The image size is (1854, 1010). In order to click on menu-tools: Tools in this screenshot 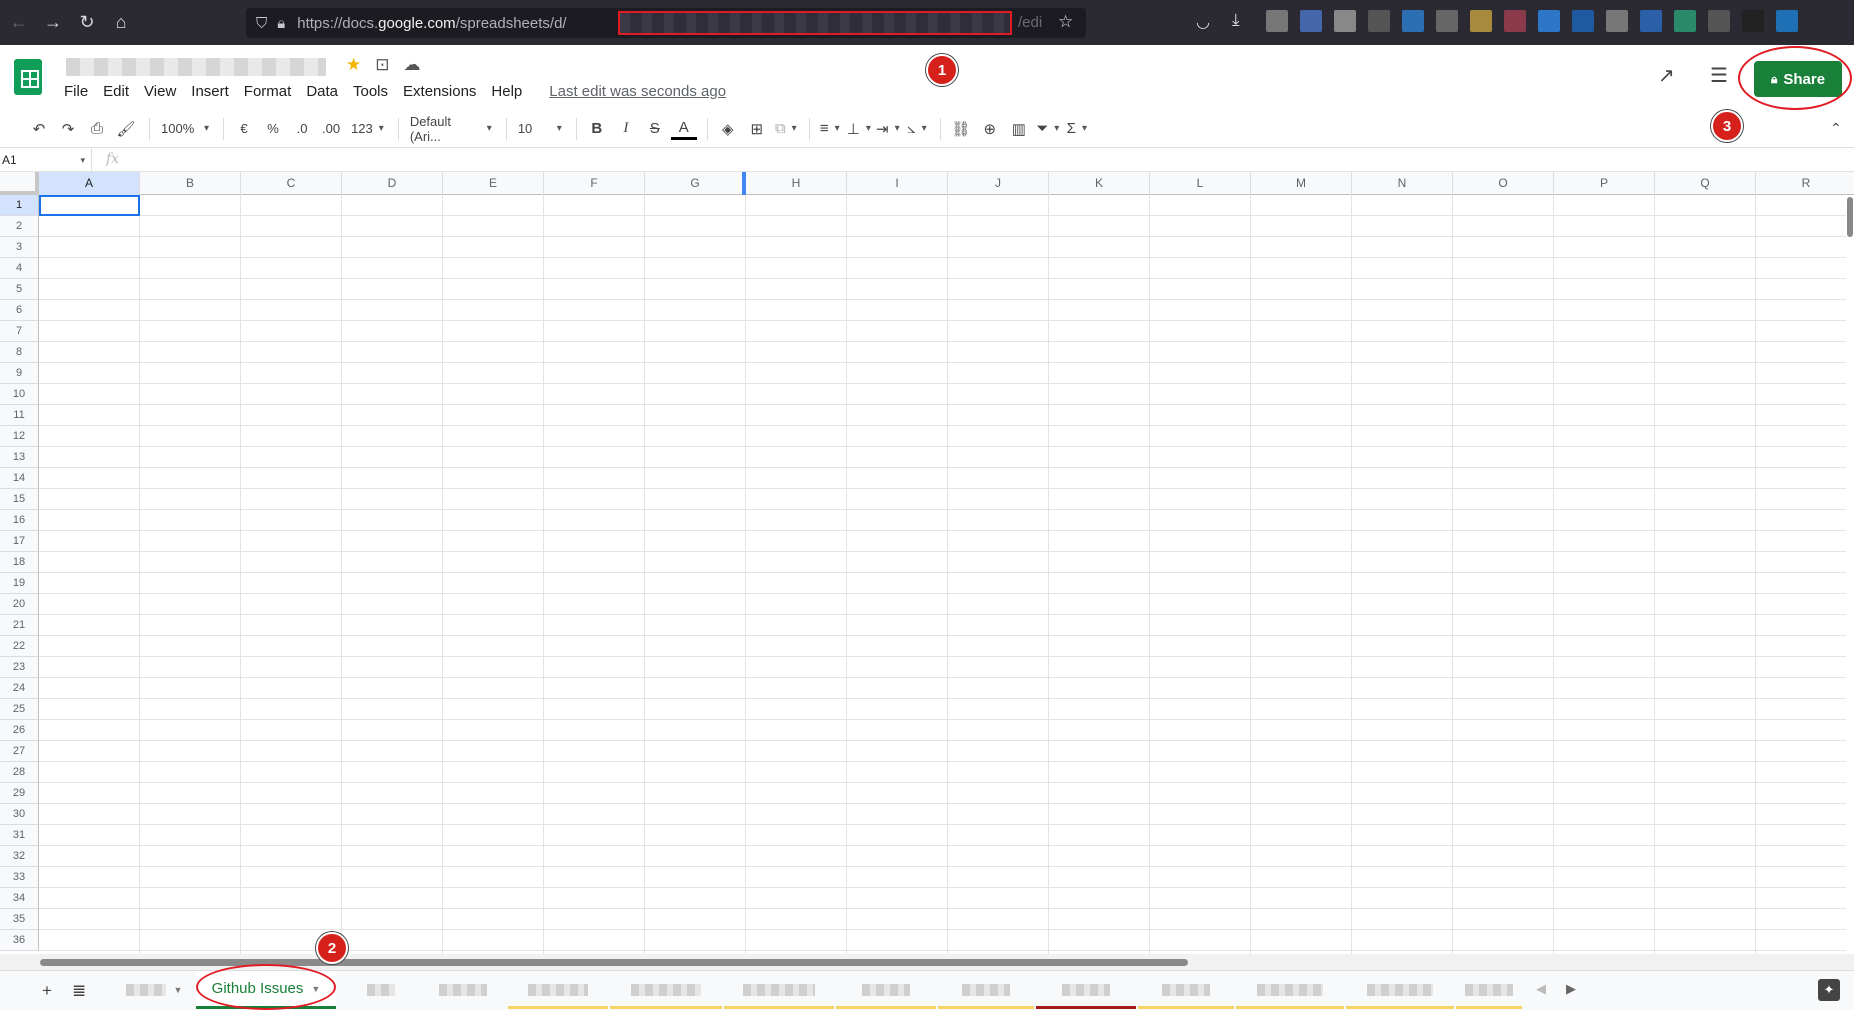, I will do `click(375, 91)`.